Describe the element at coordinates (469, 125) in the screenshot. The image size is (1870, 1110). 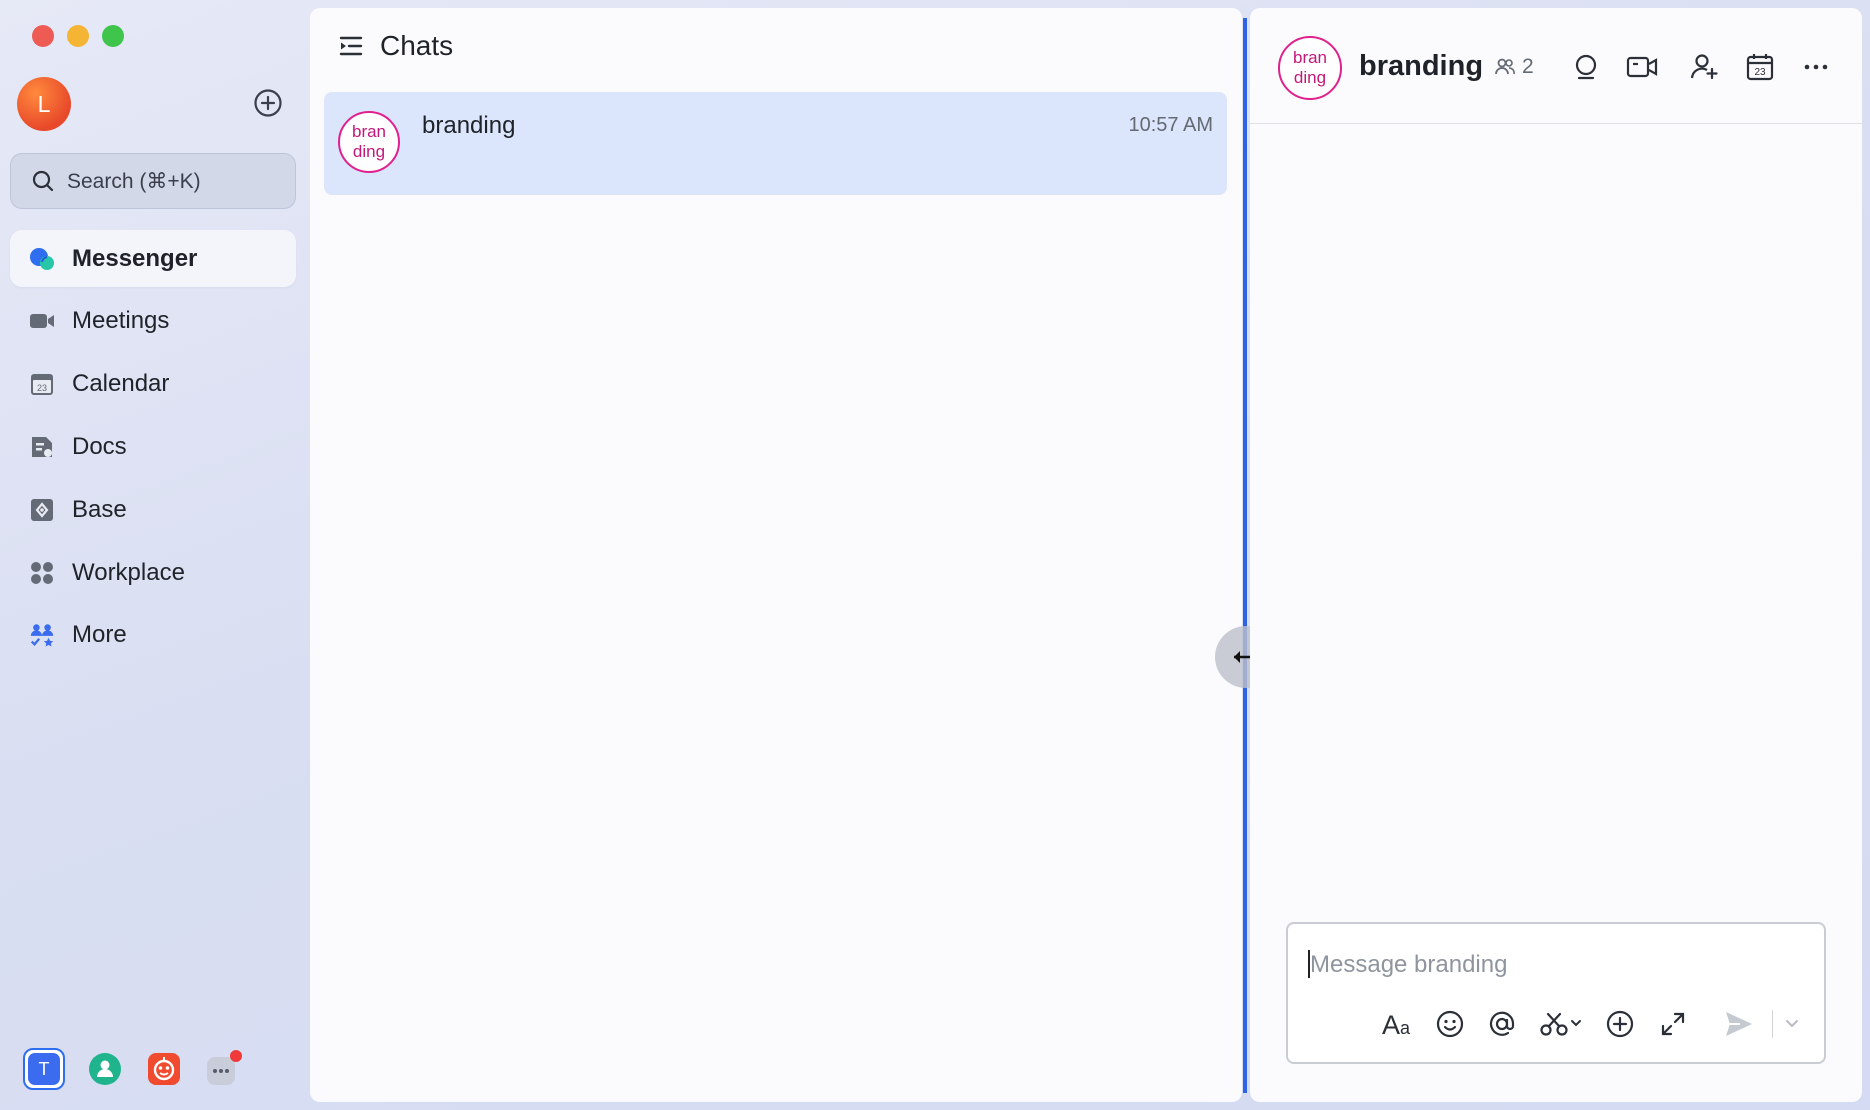
I see `chat-name: branding` at that location.